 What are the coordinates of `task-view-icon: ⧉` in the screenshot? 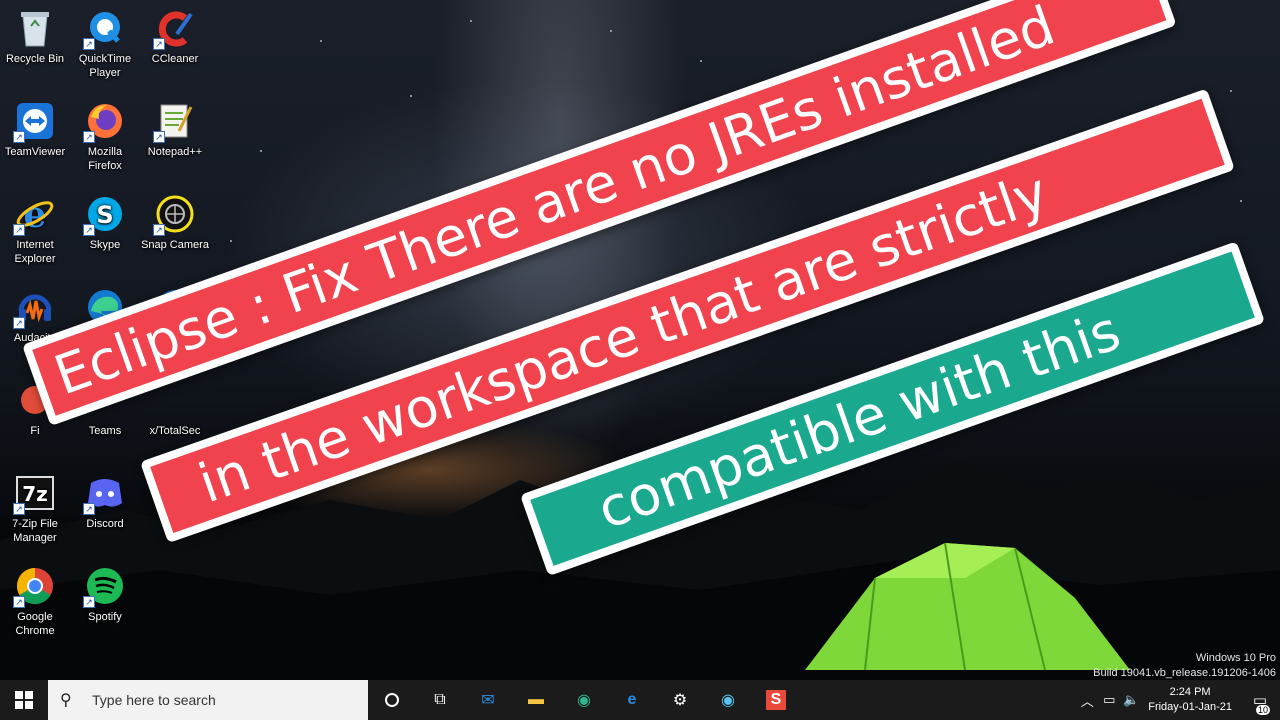 It's located at (440, 699).